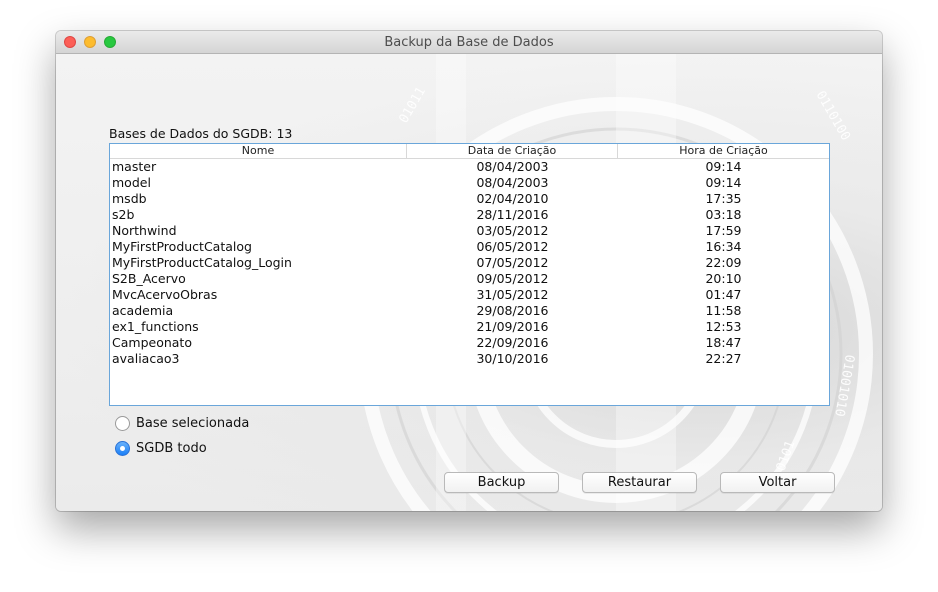 This screenshot has height=592, width=938. Describe the element at coordinates (258, 151) in the screenshot. I see `column-header-name: Nome` at that location.